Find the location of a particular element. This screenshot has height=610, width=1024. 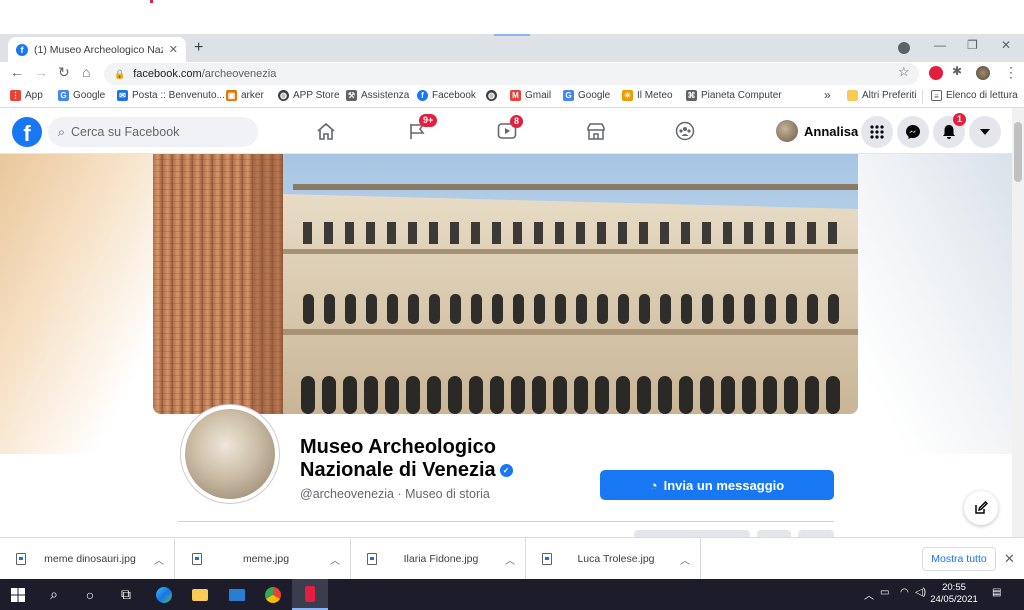

facebook-logo-icon: f is located at coordinates (27, 132).